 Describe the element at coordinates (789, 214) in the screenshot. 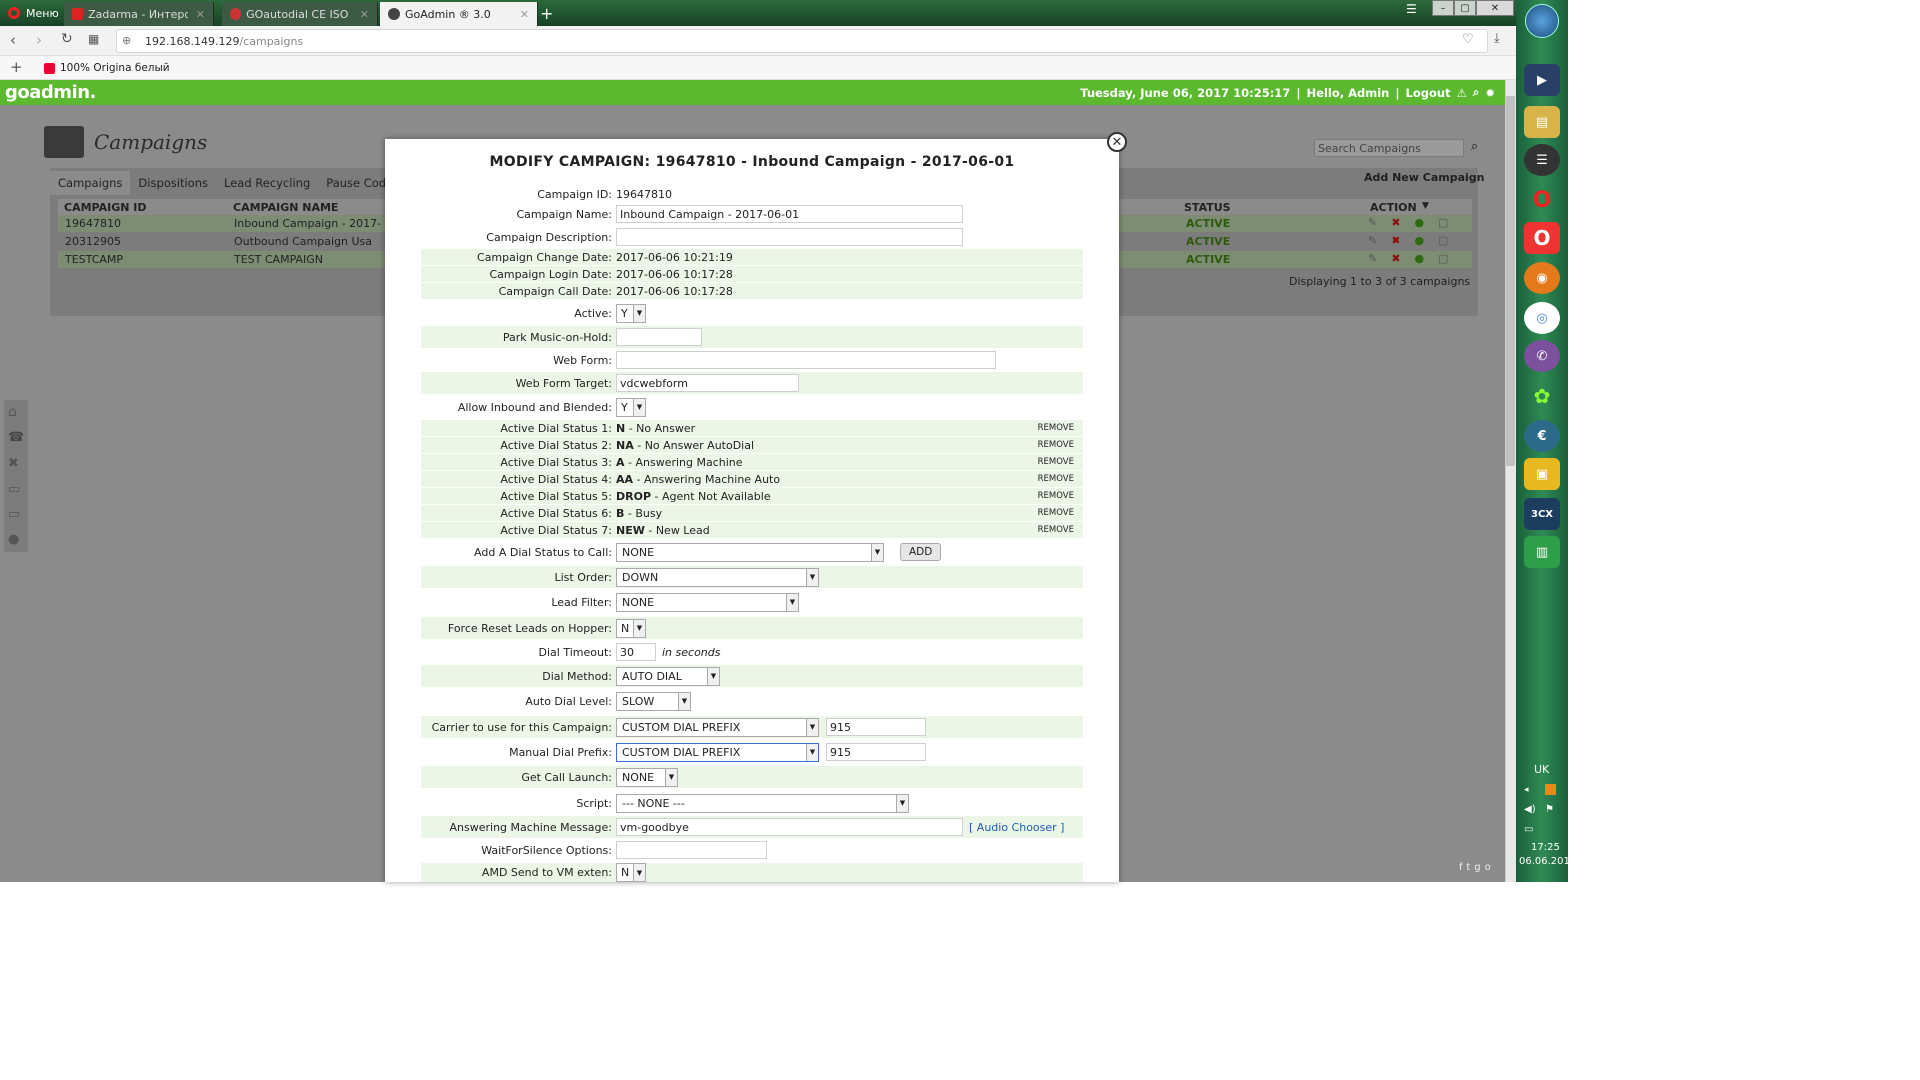

I see `campaign-name-input: Inbound Campaign - 2017-06-01` at that location.